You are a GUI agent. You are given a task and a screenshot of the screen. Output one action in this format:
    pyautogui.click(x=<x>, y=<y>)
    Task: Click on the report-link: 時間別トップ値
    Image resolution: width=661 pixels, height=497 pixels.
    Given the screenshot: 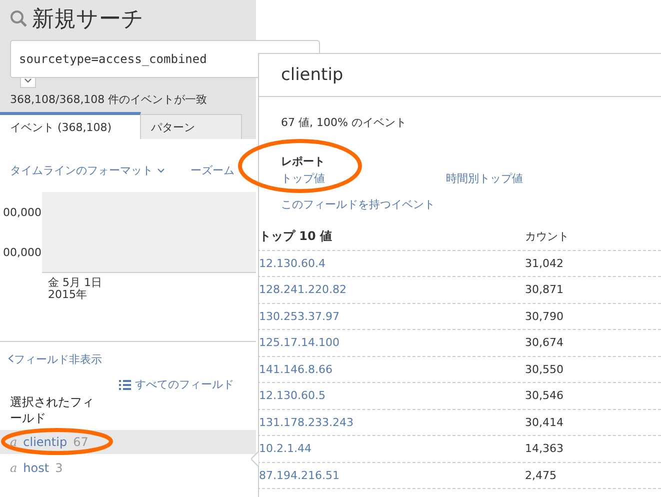 What is the action you would take?
    pyautogui.click(x=553, y=178)
    